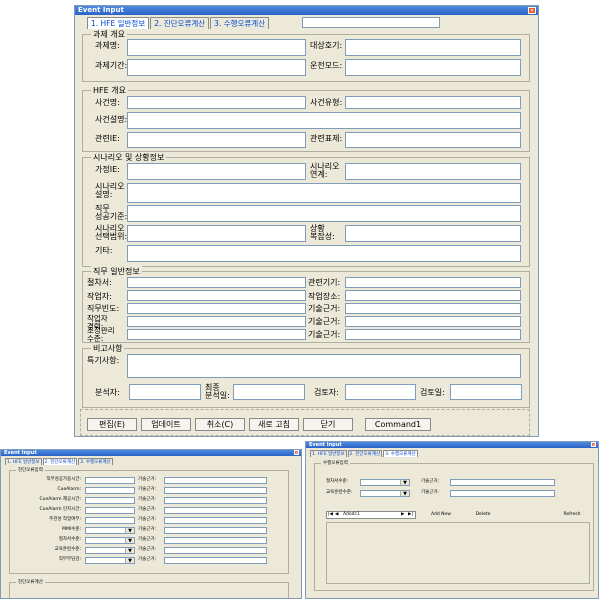 The width and height of the screenshot is (599, 599). I want to click on input-reviewer, so click(380, 392).